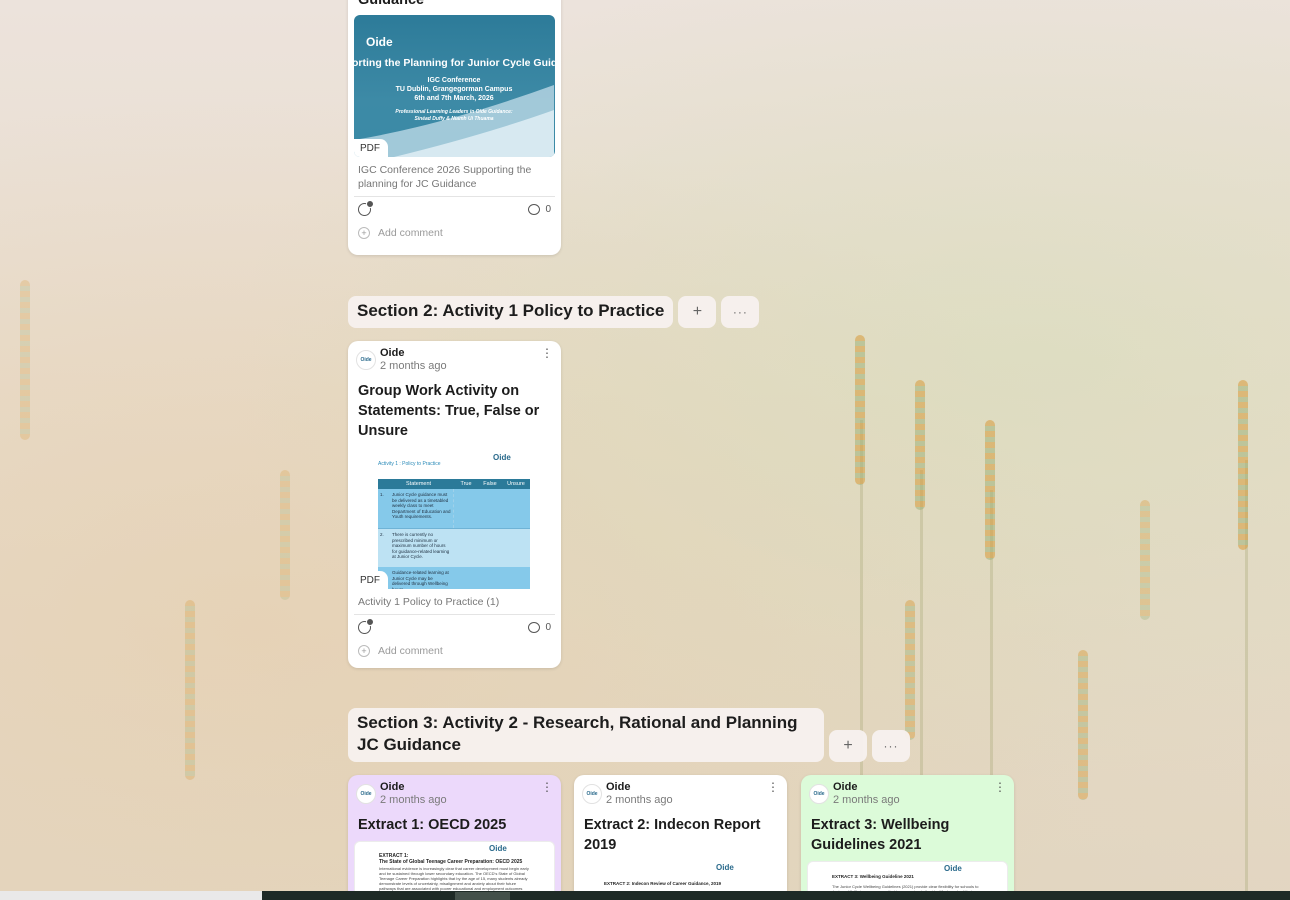 The height and width of the screenshot is (900, 1290). Describe the element at coordinates (419, 484) in the screenshot. I see `table-header: Statement` at that location.